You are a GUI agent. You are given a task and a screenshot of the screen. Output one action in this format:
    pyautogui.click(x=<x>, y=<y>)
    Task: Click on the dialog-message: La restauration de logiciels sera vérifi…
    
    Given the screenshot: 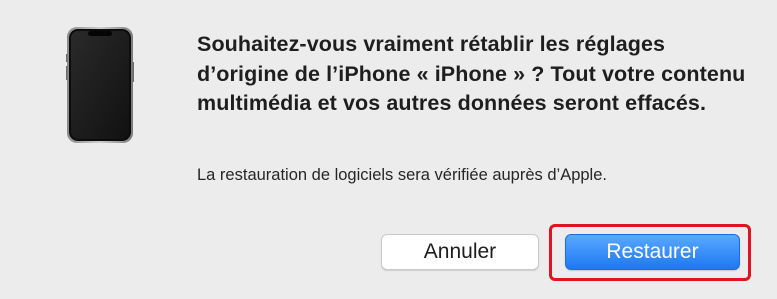 What is the action you would take?
    pyautogui.click(x=402, y=175)
    